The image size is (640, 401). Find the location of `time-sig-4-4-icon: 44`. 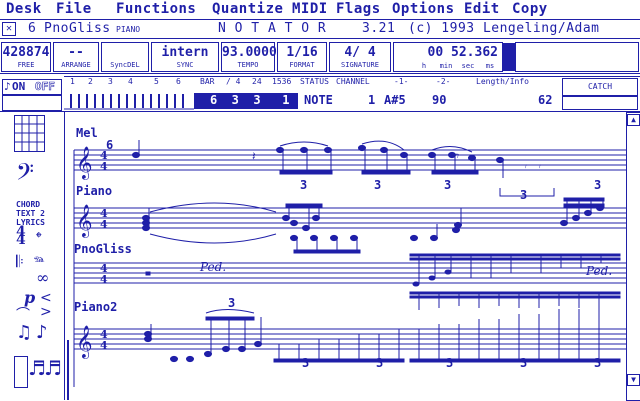

time-sig-4-4-icon: 44 is located at coordinates (21, 236).